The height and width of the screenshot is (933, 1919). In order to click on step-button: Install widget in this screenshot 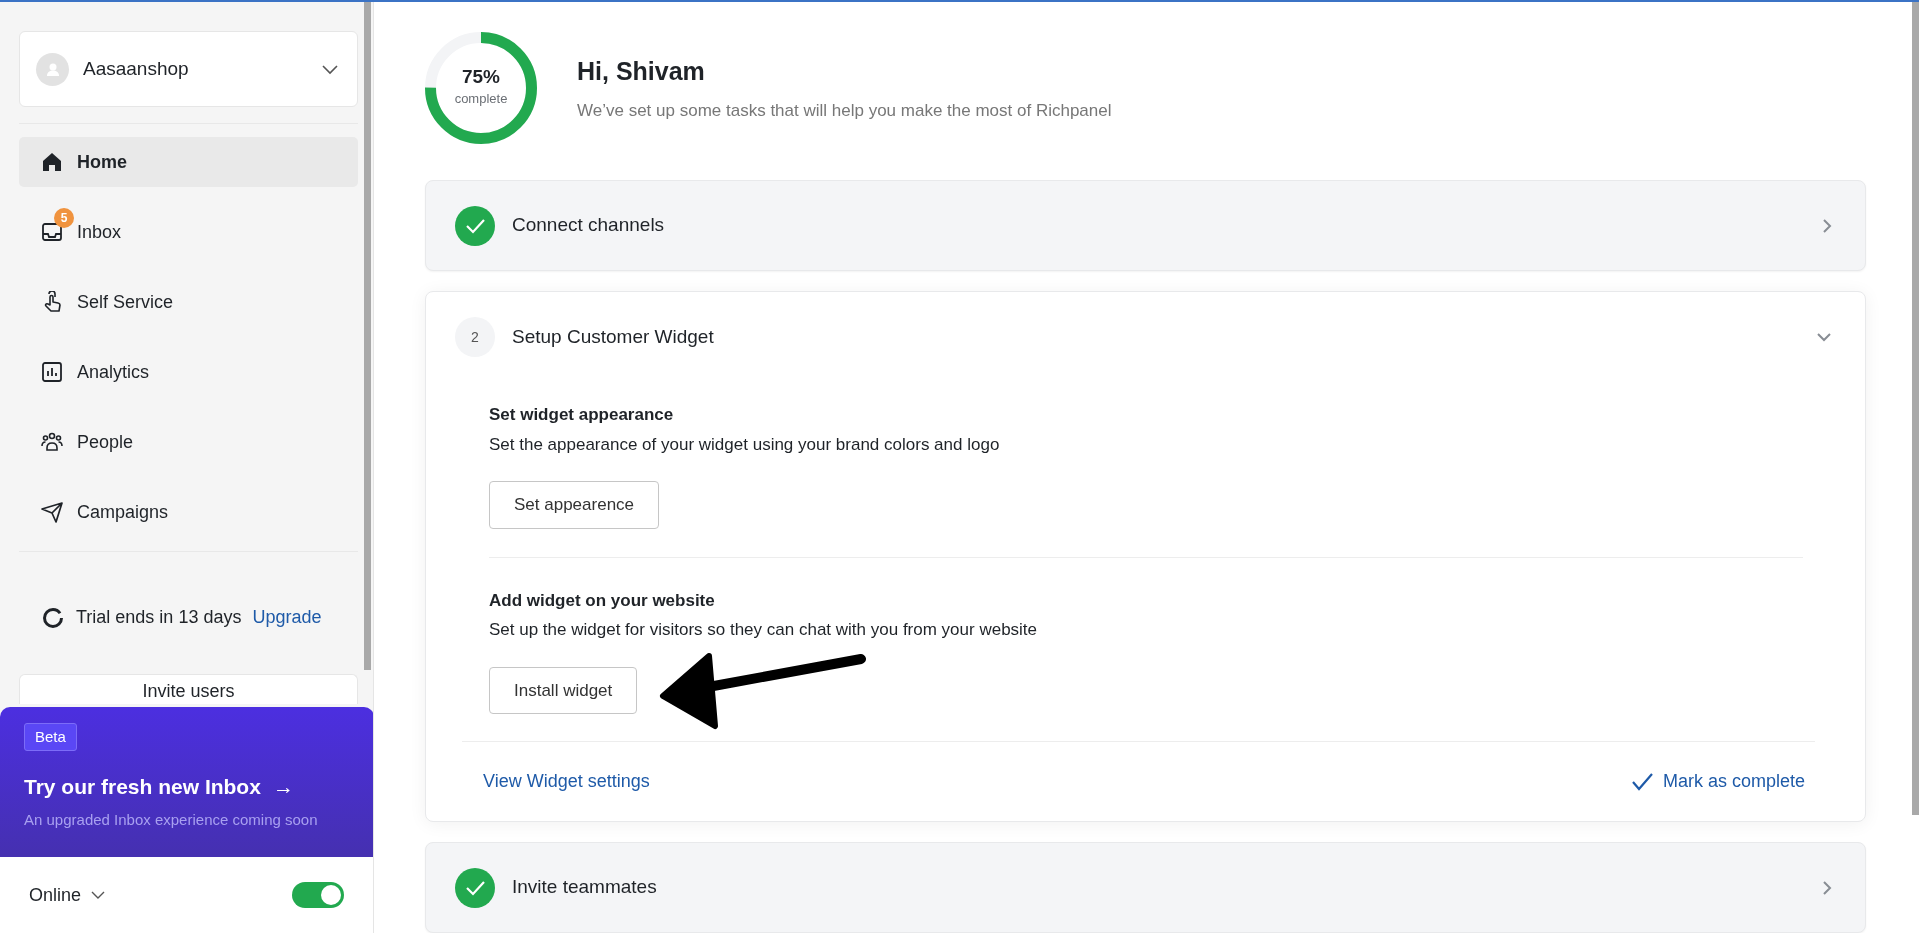, I will do `click(563, 690)`.